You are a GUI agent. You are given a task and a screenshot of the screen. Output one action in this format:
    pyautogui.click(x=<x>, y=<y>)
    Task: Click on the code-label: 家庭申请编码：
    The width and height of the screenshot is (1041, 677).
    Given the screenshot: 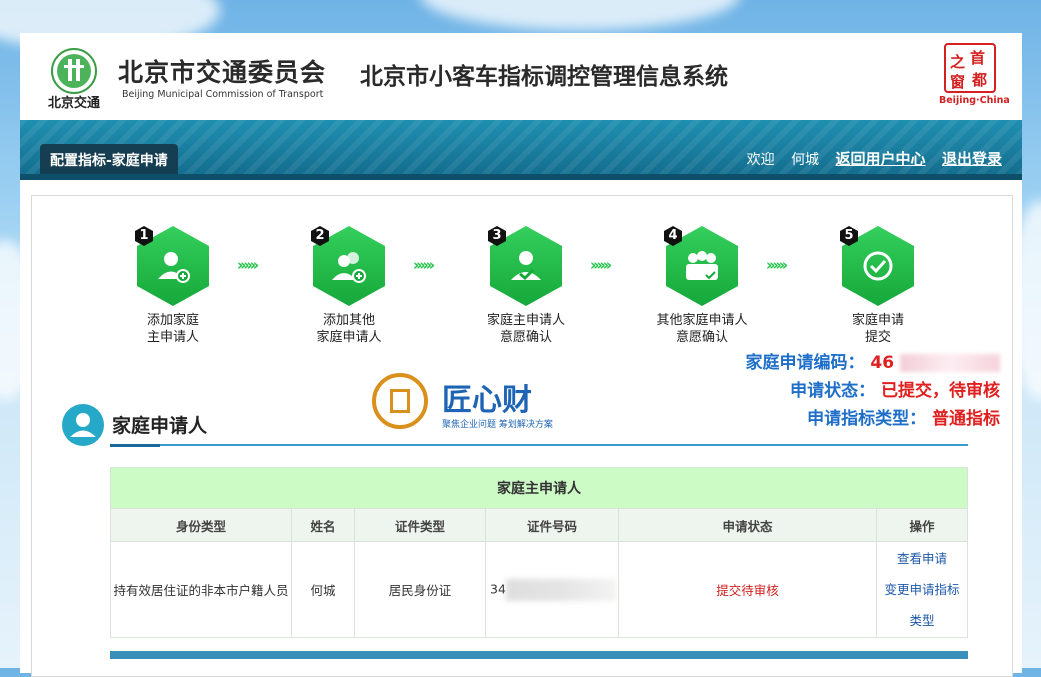 What is the action you would take?
    pyautogui.click(x=805, y=363)
    